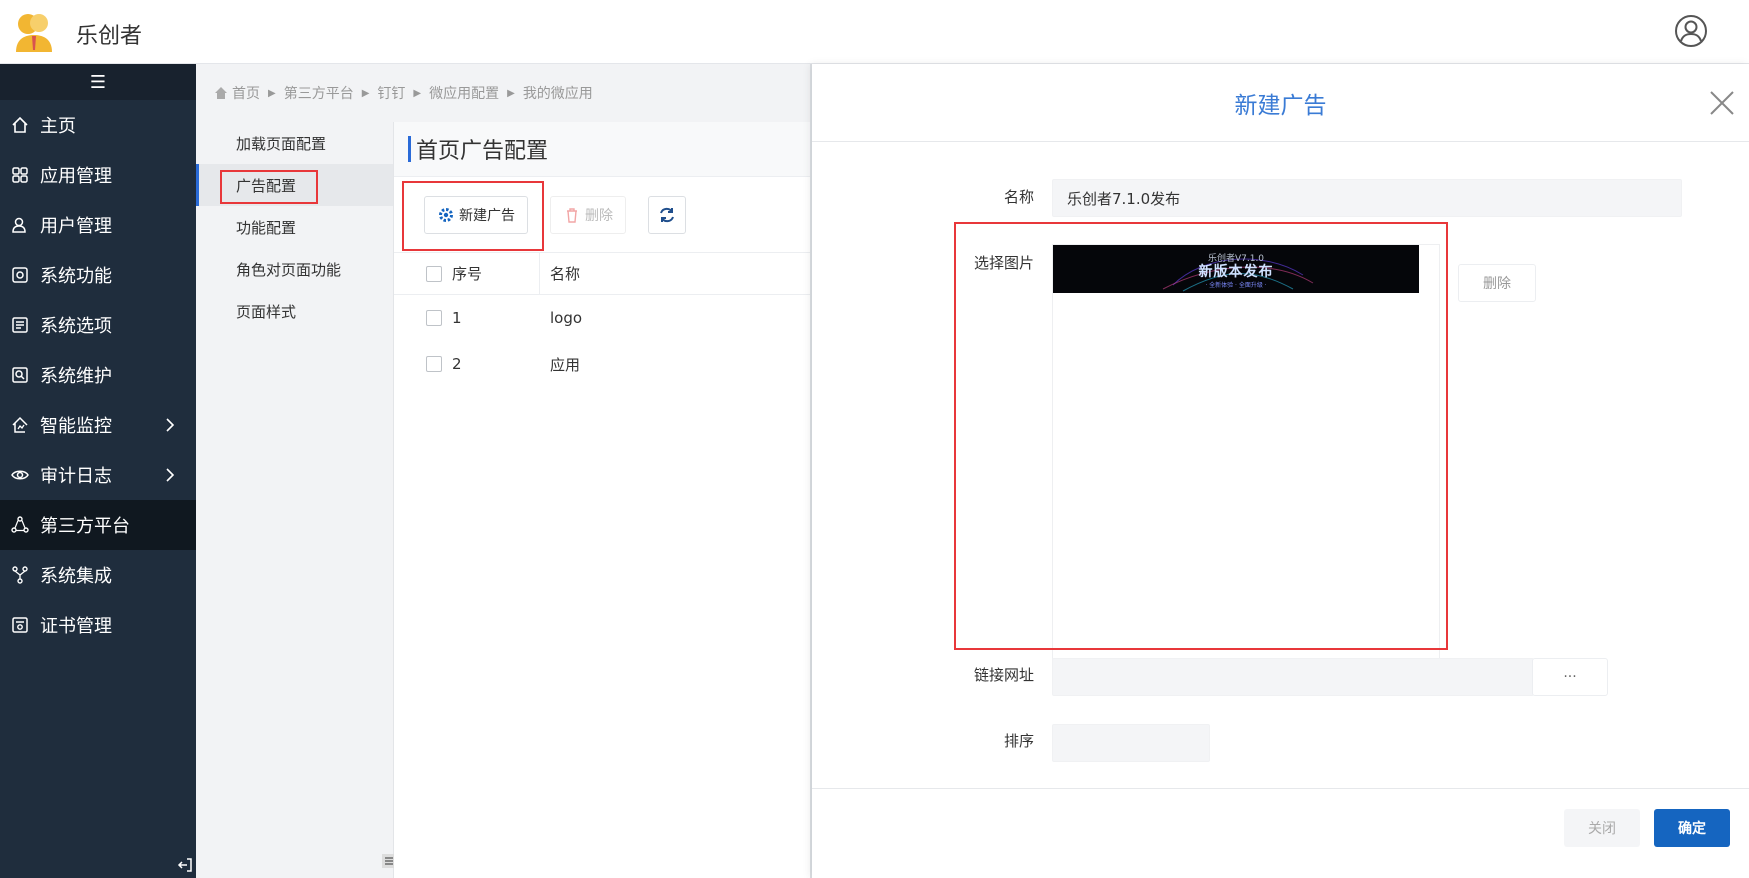 The image size is (1749, 878). I want to click on sidebar-item-system-options: 系统选项, so click(98, 325).